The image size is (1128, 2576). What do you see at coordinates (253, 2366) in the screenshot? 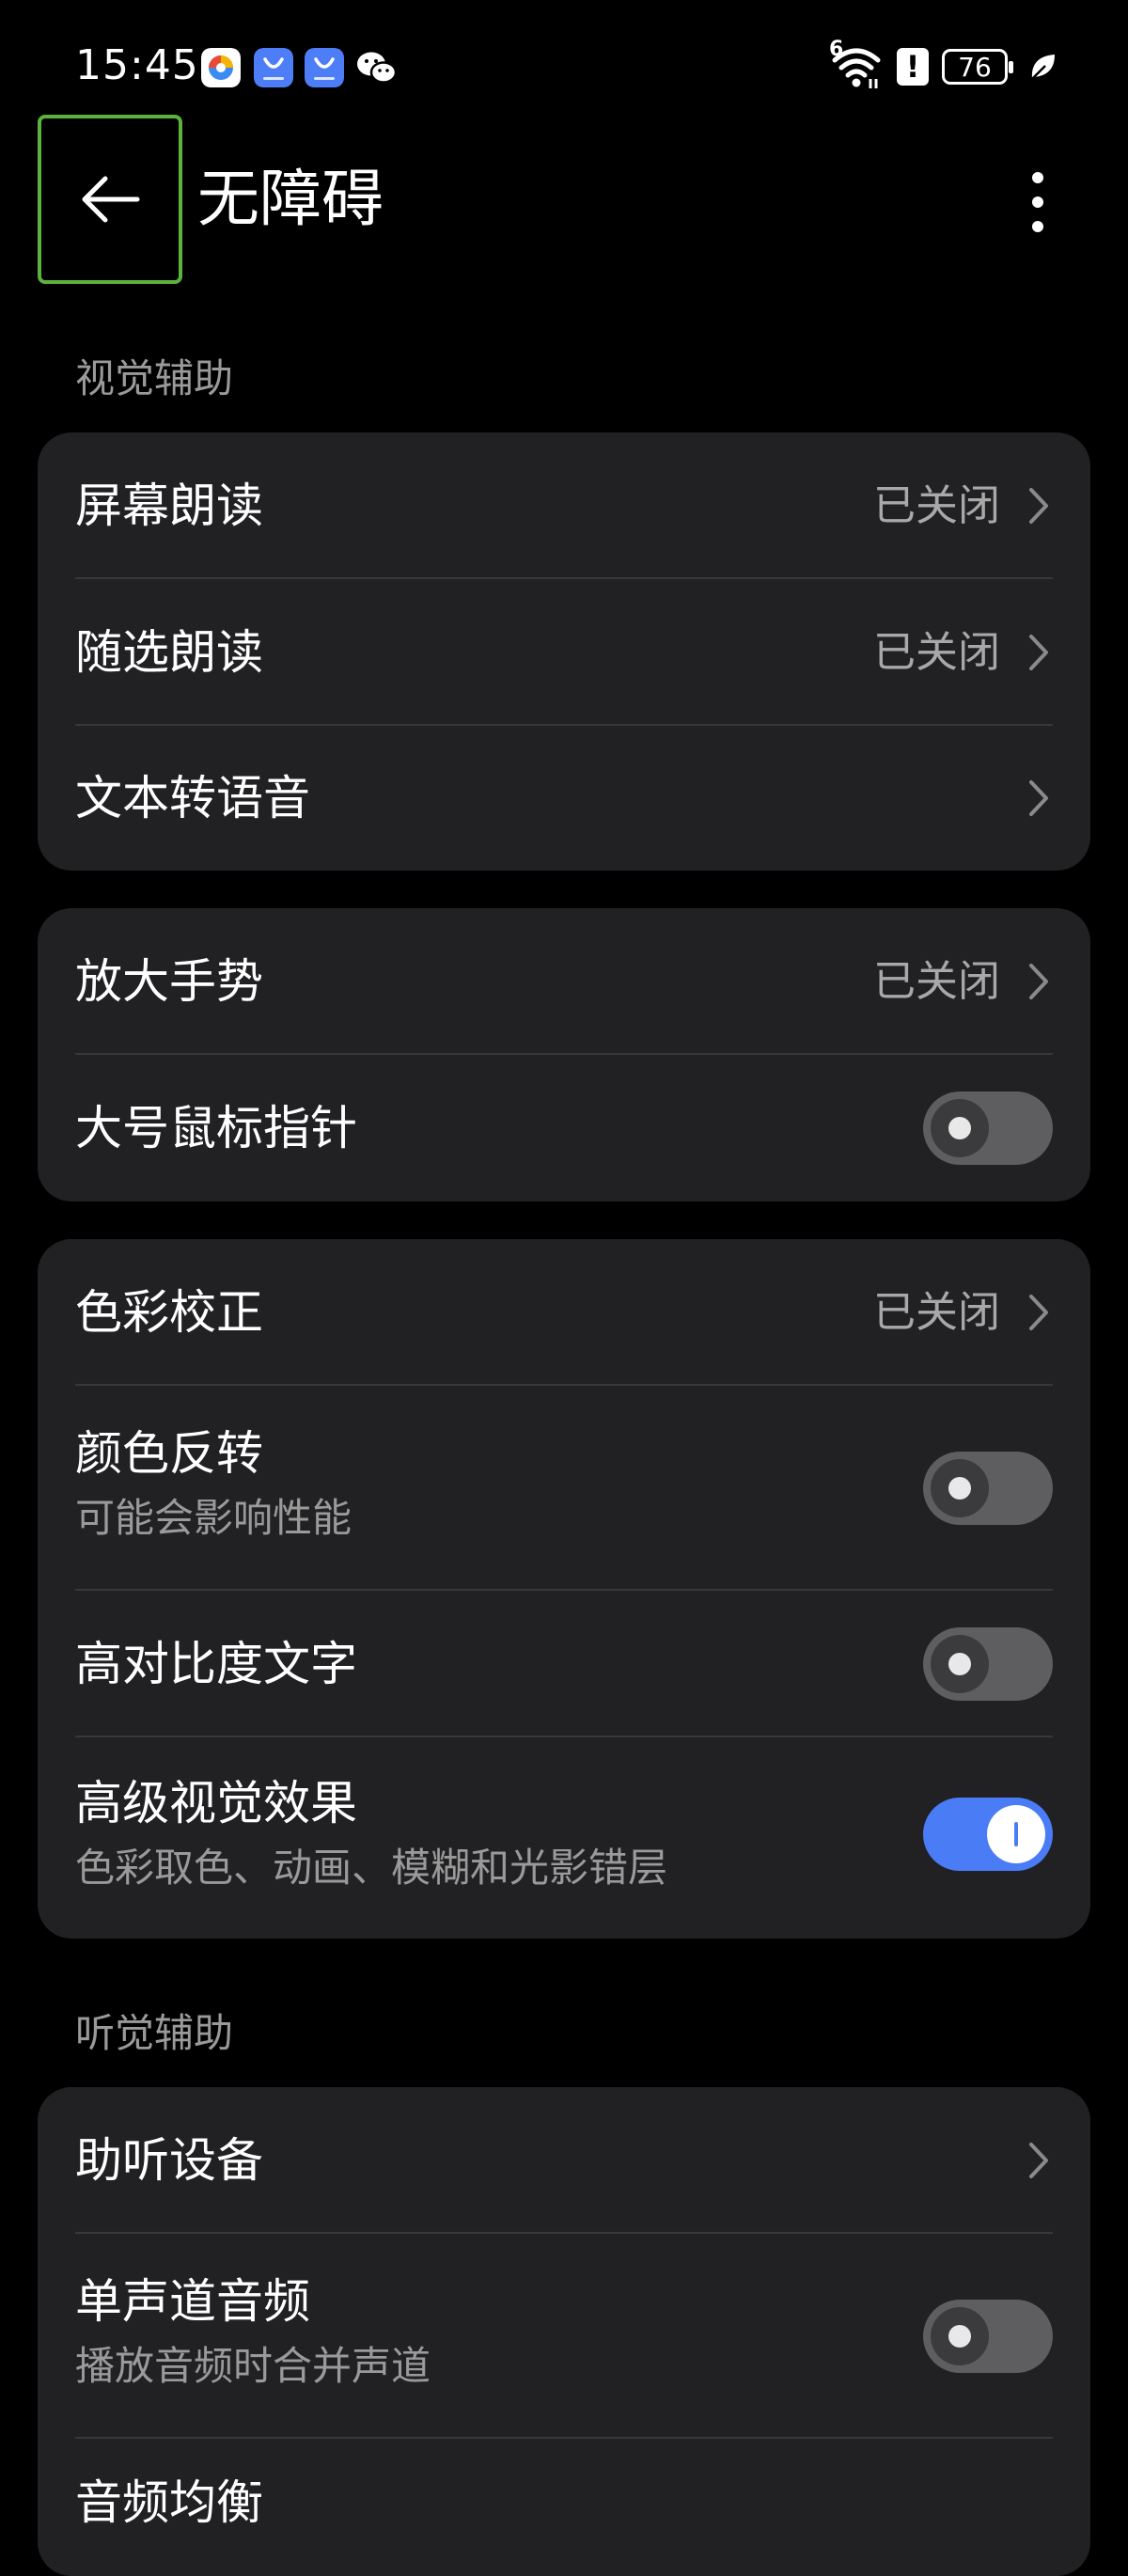
I see `row-subtitle: 播放音频时合并声道` at bounding box center [253, 2366].